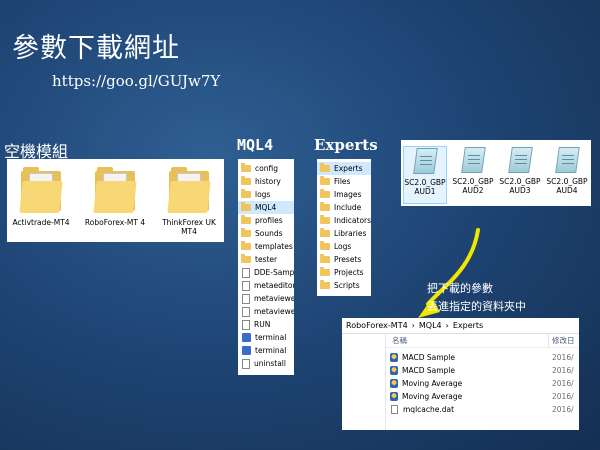 This screenshot has height=450, width=600. I want to click on breadcrumb: RoboForex-MT4 › MQL4 › Experts, so click(460, 326).